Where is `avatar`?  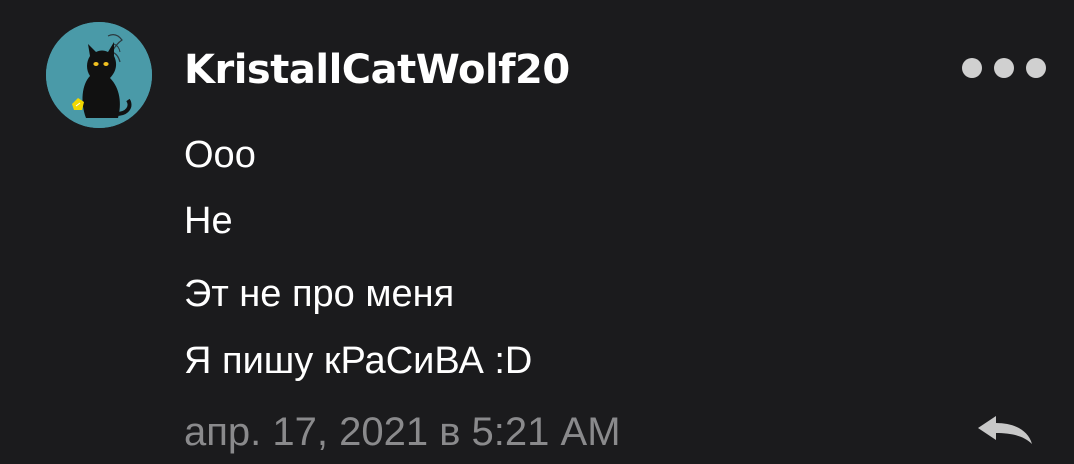 avatar is located at coordinates (99, 75).